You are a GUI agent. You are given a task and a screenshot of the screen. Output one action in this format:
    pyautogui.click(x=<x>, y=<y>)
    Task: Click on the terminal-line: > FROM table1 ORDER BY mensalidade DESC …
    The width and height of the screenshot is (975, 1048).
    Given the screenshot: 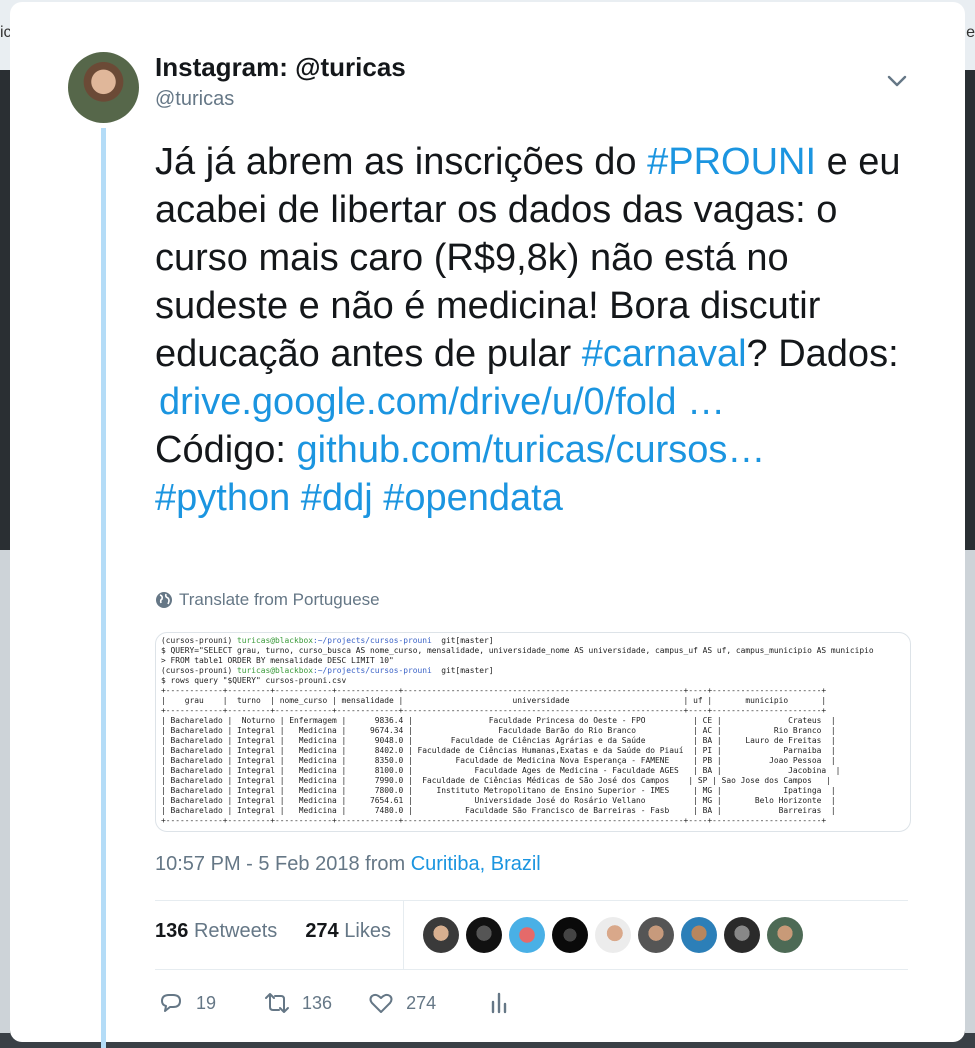 What is the action you would take?
    pyautogui.click(x=277, y=660)
    